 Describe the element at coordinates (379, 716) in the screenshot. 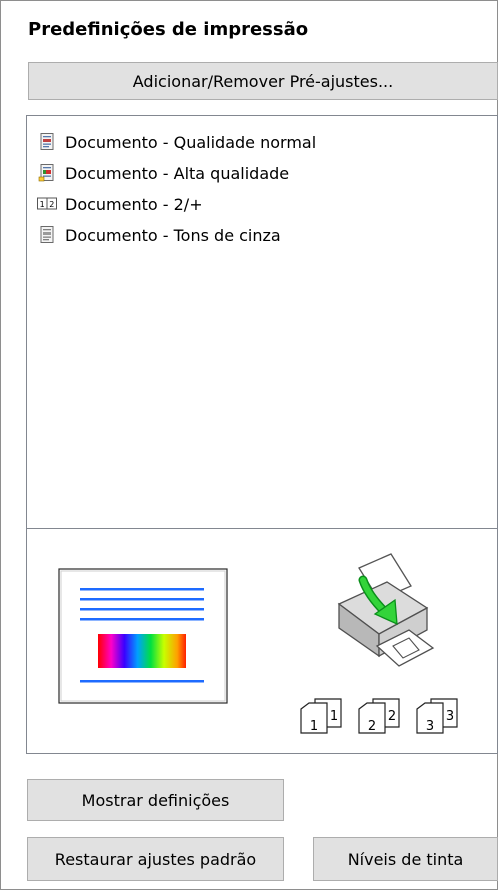

I see `collate-copy-2-icon: 2 2` at that location.